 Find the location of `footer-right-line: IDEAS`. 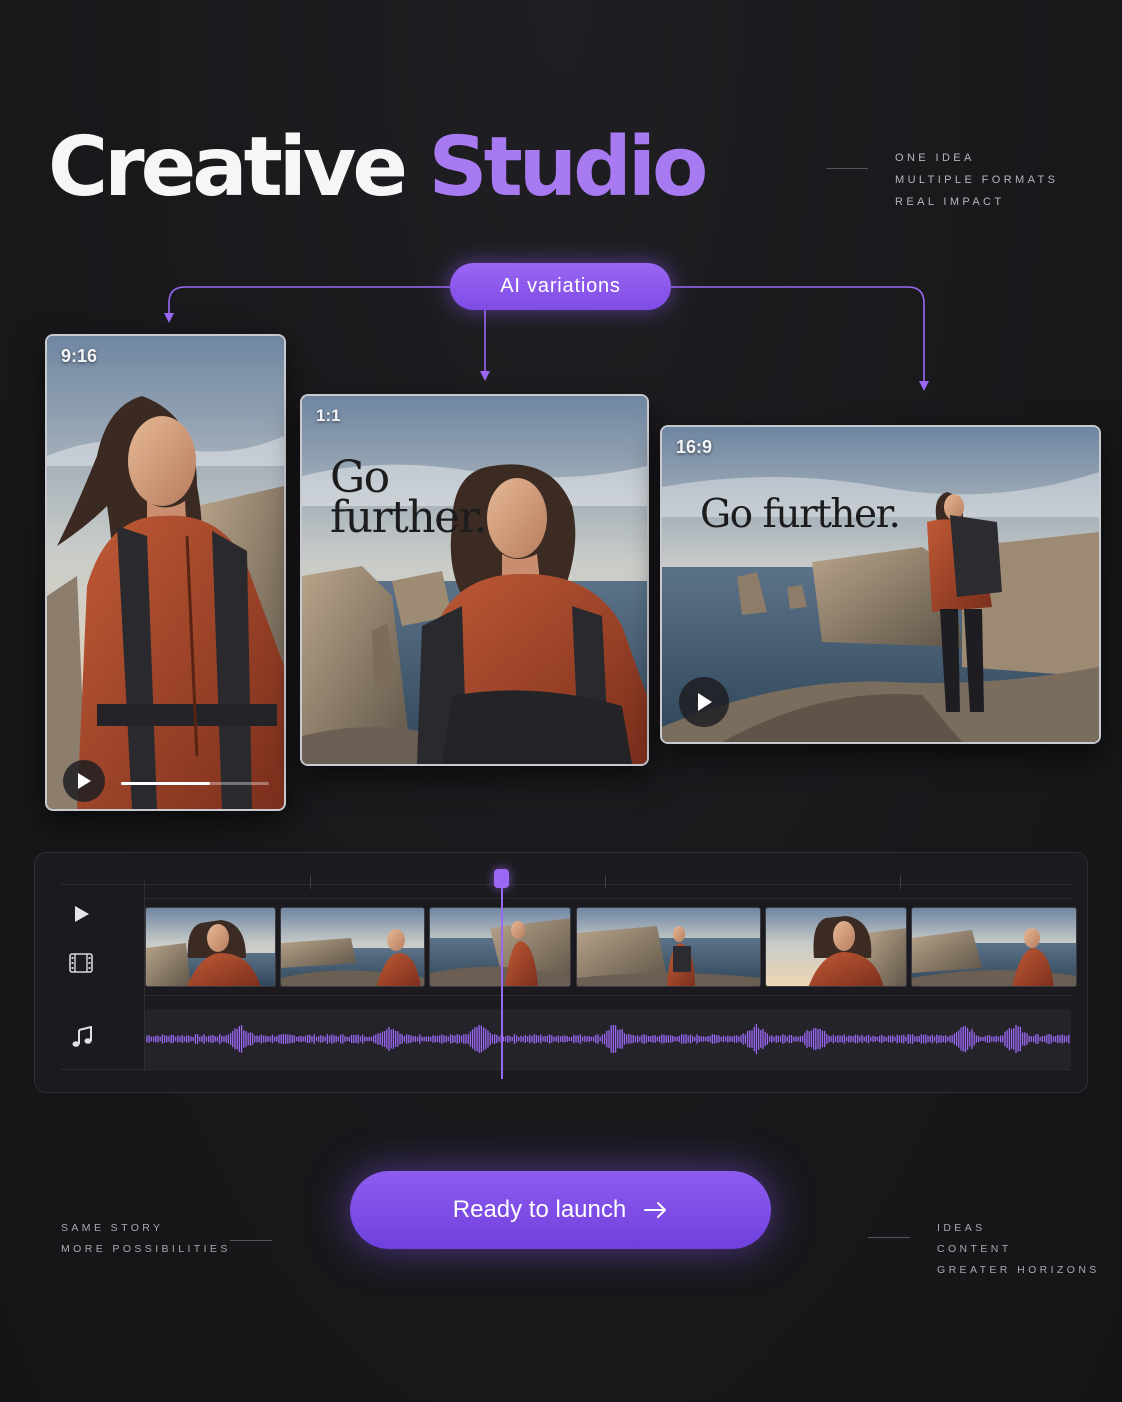

footer-right-line: IDEAS is located at coordinates (961, 1228).